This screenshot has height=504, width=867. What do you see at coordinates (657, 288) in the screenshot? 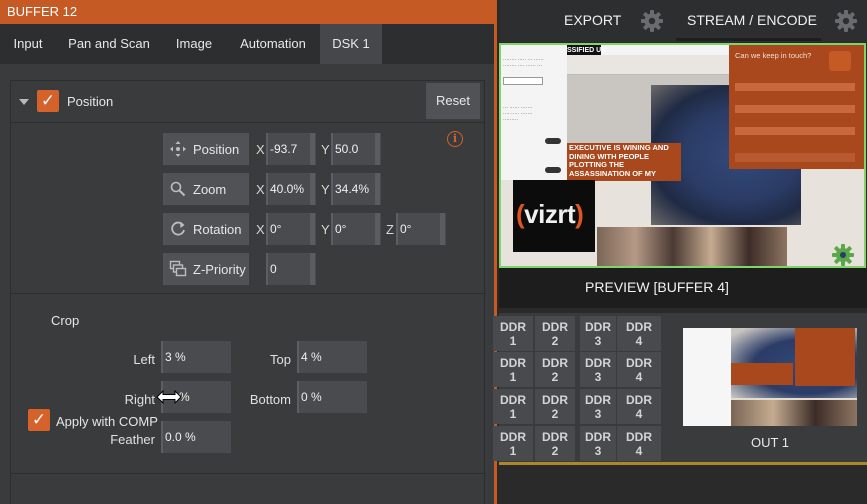
I see `preview-label: PREVIEW [BUFFER 4]` at bounding box center [657, 288].